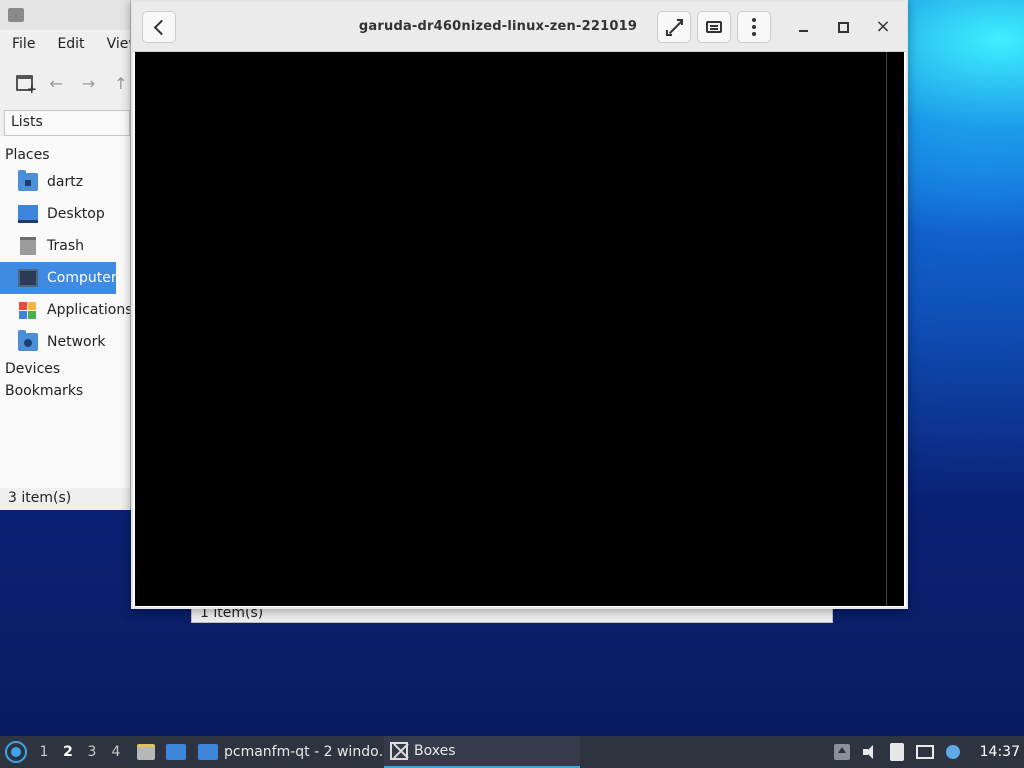 The height and width of the screenshot is (768, 1024). Describe the element at coordinates (65, 15) in the screenshot. I see `file-manager-titlebar` at that location.